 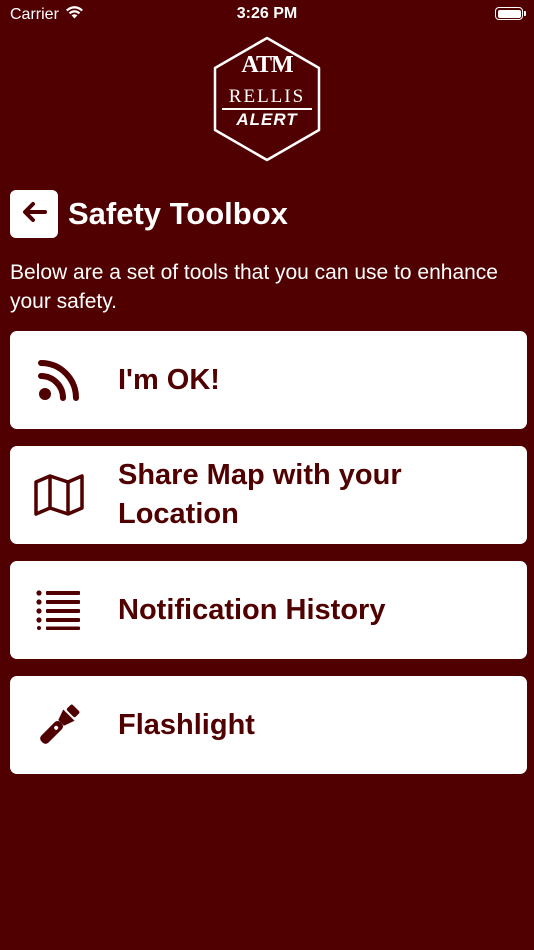 I want to click on flashlight-label: Flashlight, so click(x=186, y=724).